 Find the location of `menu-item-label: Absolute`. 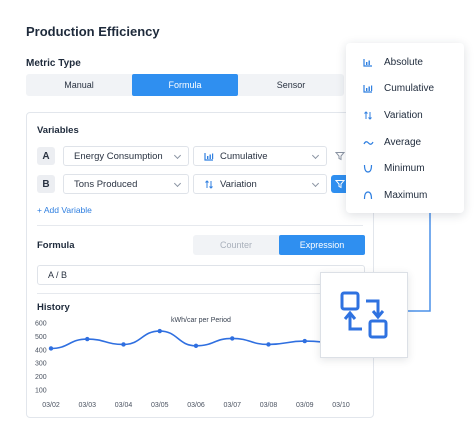

menu-item-label: Absolute is located at coordinates (403, 62).